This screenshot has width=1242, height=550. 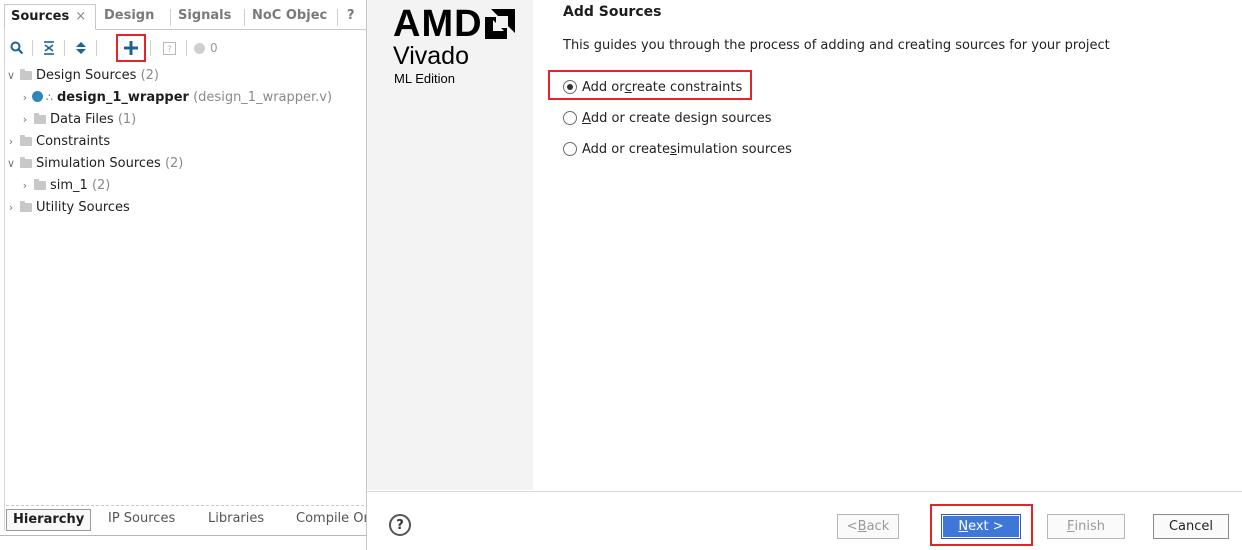 I want to click on add-sources-button, so click(x=131, y=48).